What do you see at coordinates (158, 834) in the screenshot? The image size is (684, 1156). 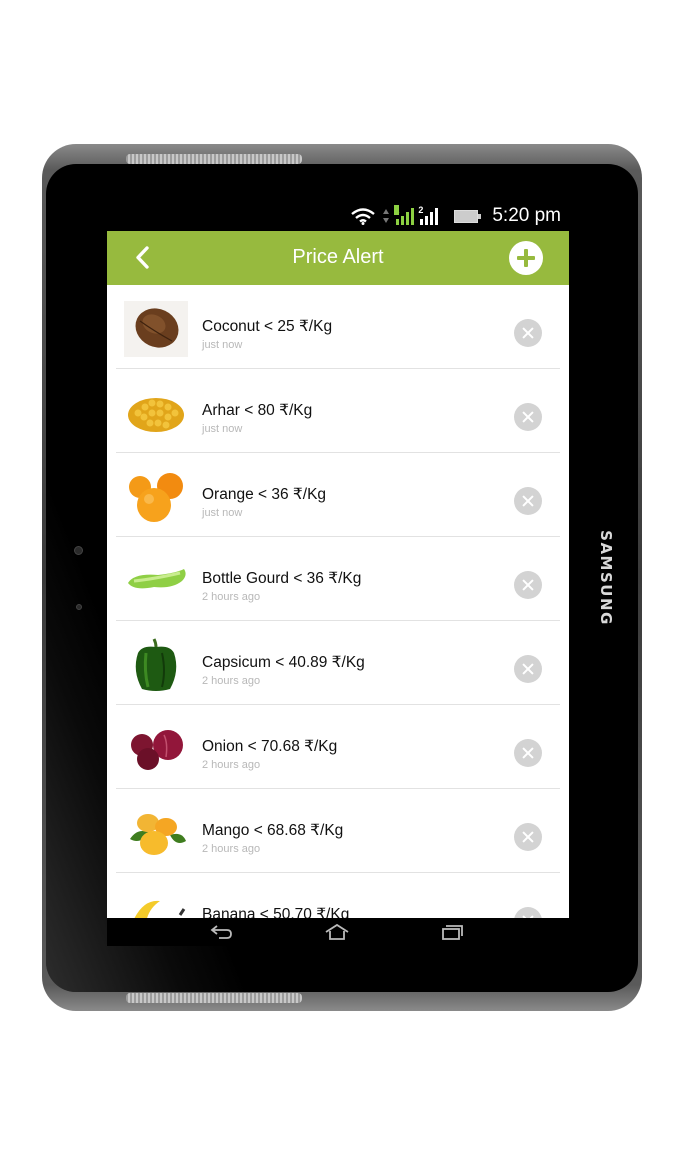 I see `mango-image` at bounding box center [158, 834].